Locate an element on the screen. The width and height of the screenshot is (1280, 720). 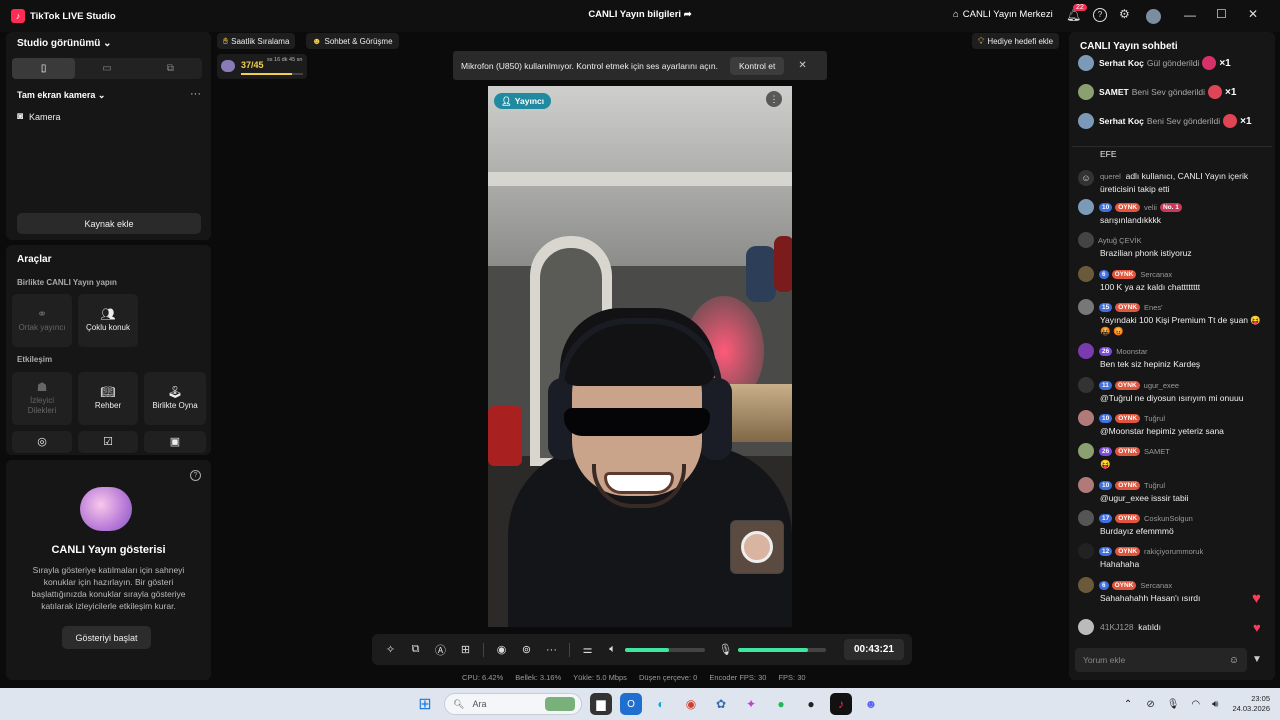
magic-wand-icon: ✧ is located at coordinates (390, 649).